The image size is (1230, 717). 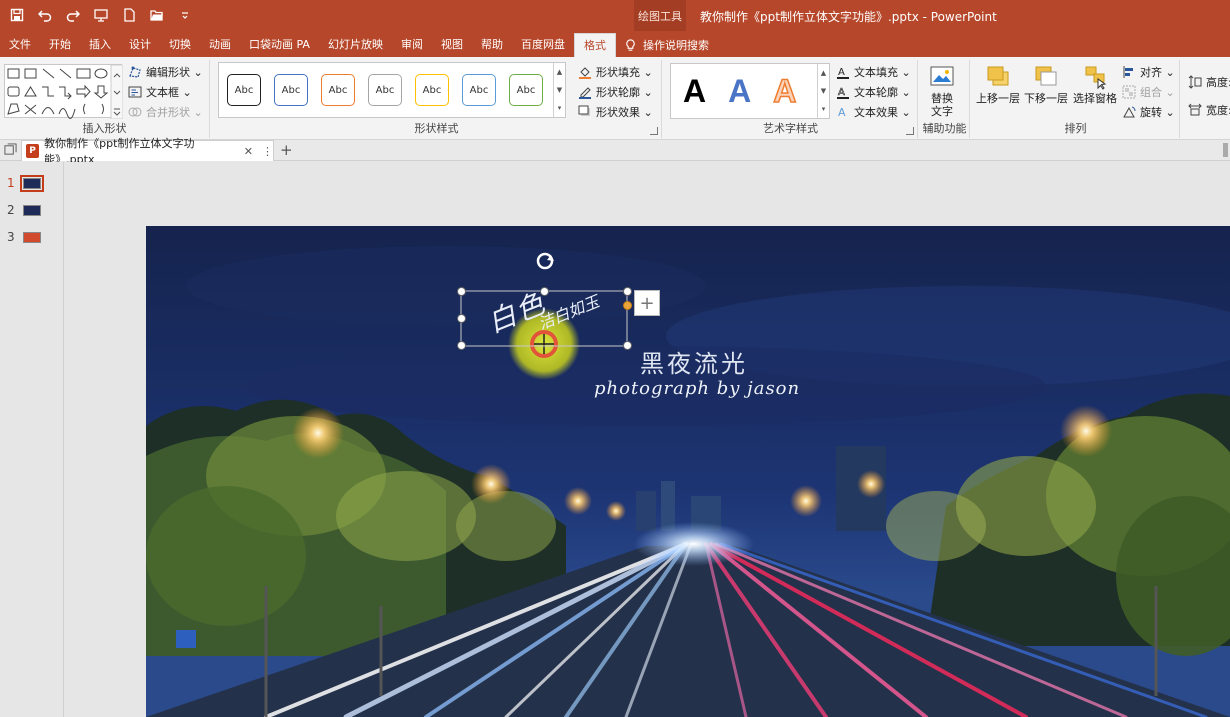 What do you see at coordinates (60, 45) in the screenshot?
I see `tab-home: 开始` at bounding box center [60, 45].